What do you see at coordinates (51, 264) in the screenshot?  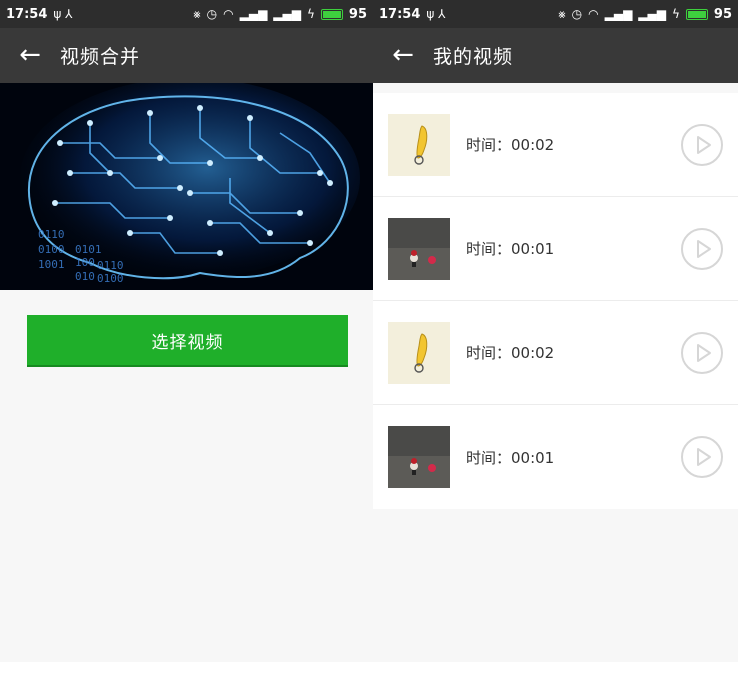 I see `hero-digit: 1001` at bounding box center [51, 264].